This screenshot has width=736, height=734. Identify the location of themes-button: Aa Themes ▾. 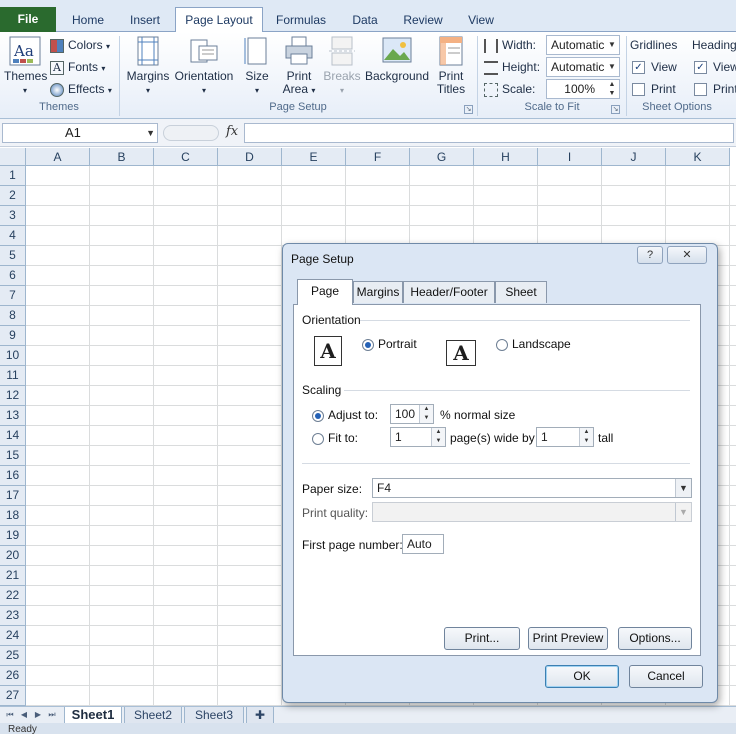
(25, 68).